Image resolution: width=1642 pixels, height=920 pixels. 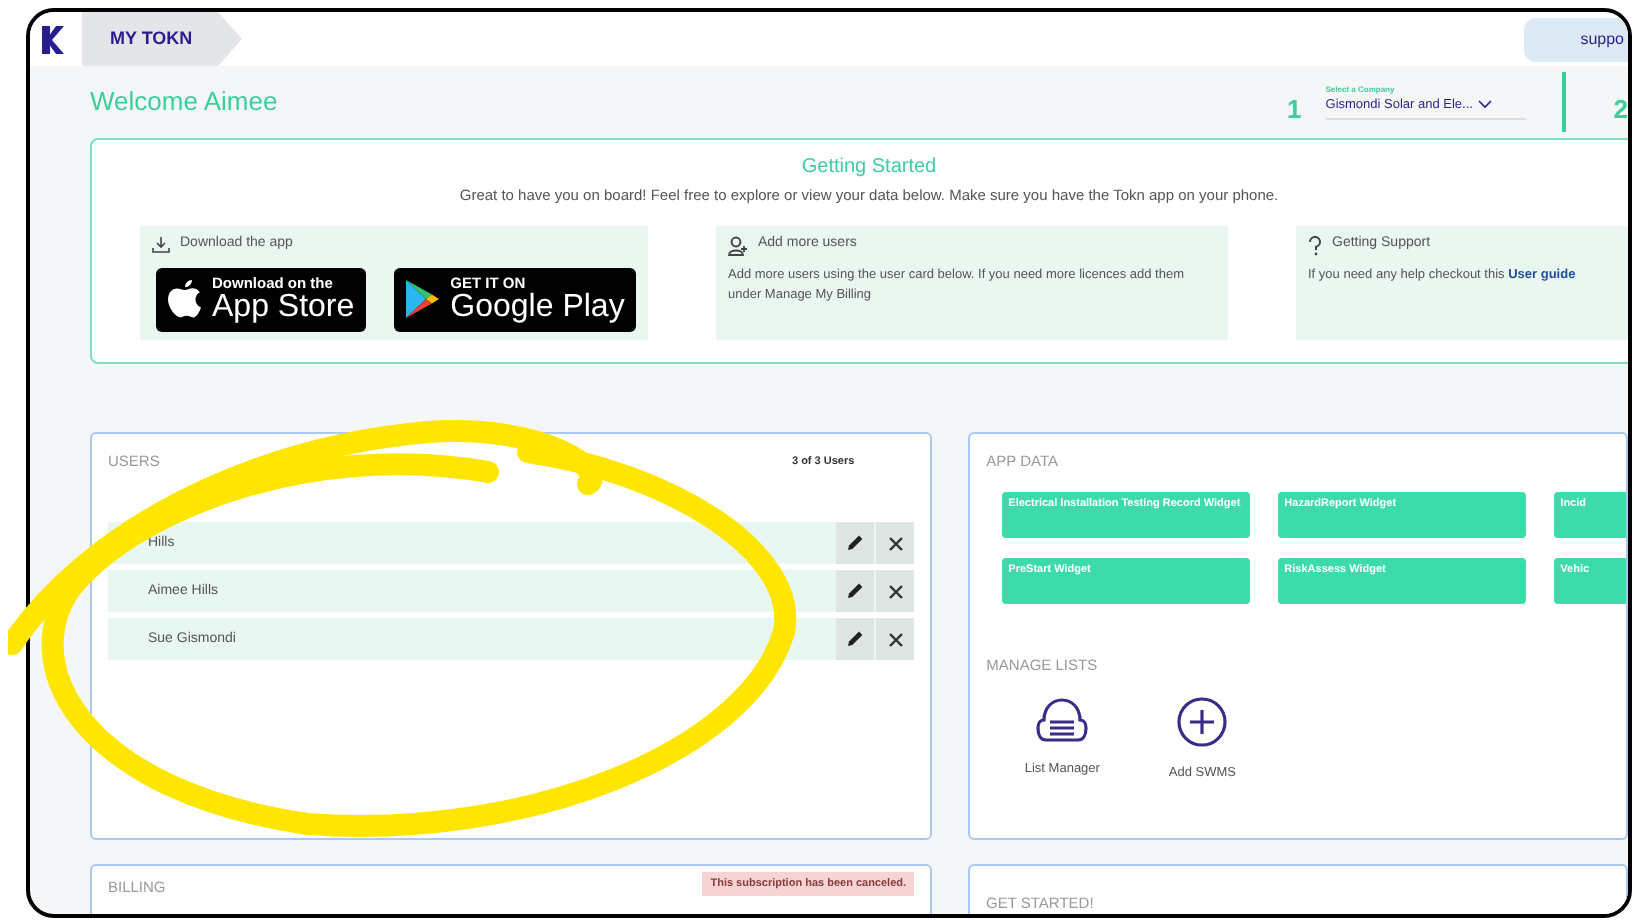 I want to click on play-icon, so click(x=423, y=299).